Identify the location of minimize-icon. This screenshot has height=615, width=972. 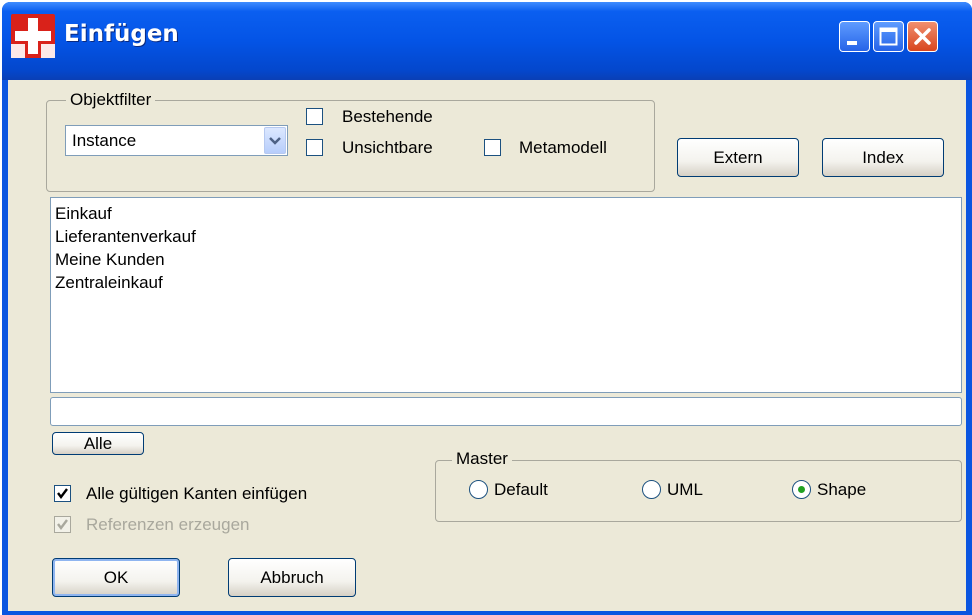
(852, 43).